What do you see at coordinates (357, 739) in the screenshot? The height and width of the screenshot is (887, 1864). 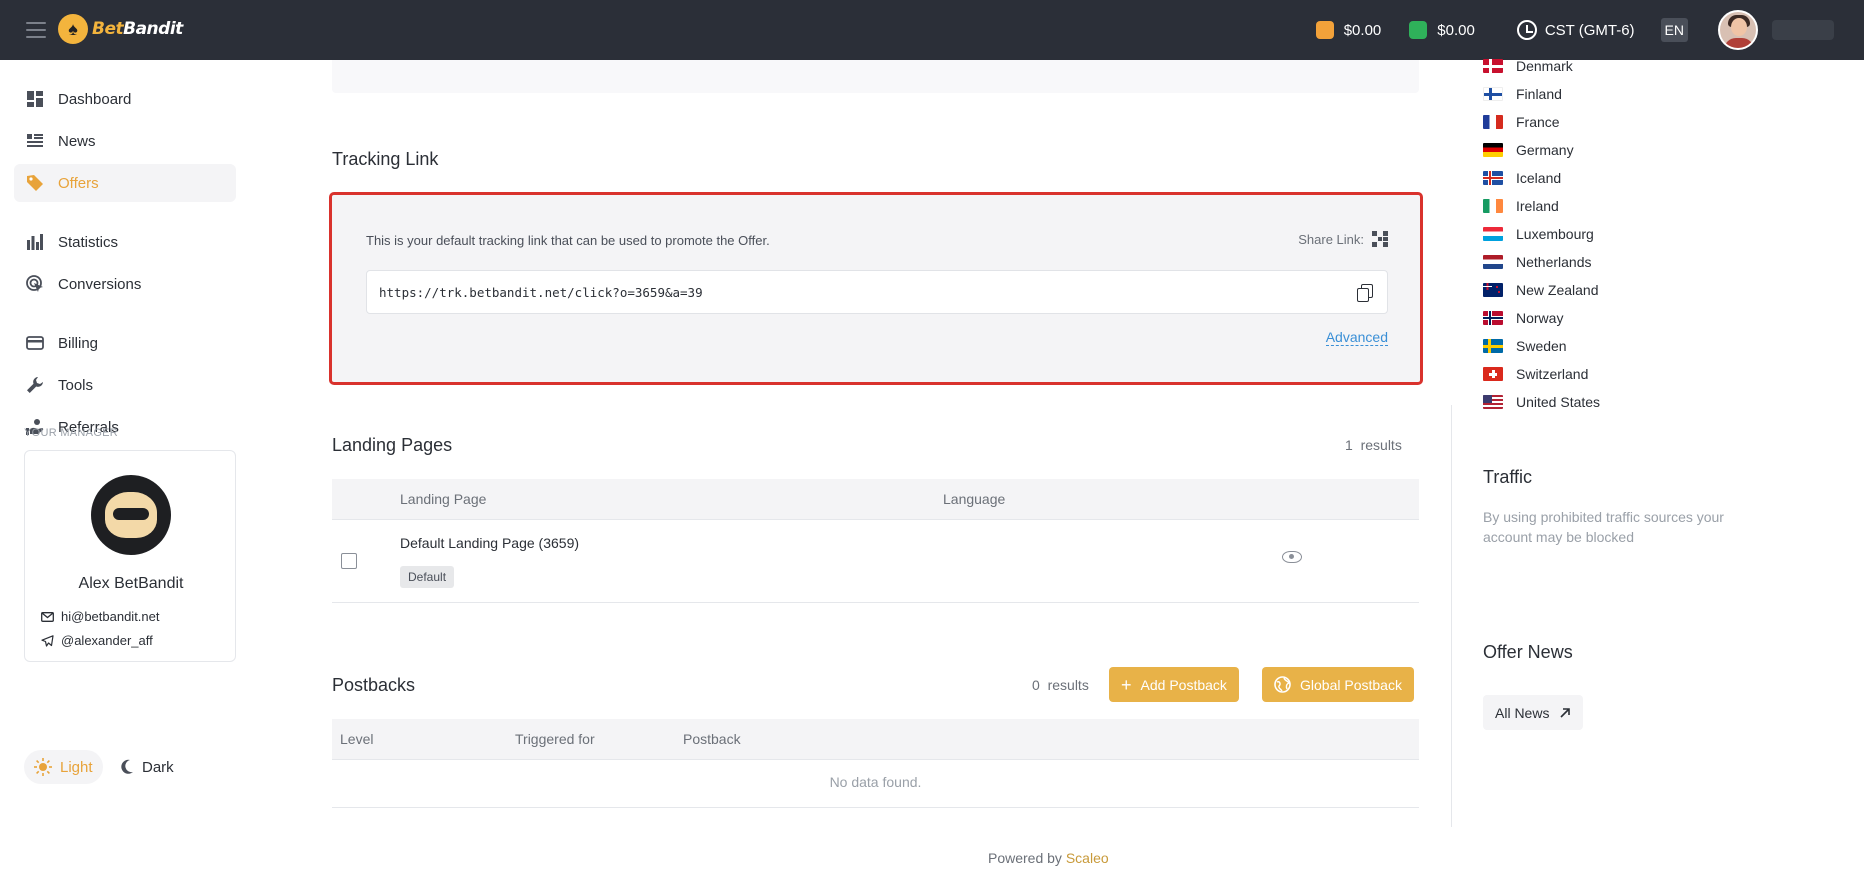 I see `column-level: Level` at bounding box center [357, 739].